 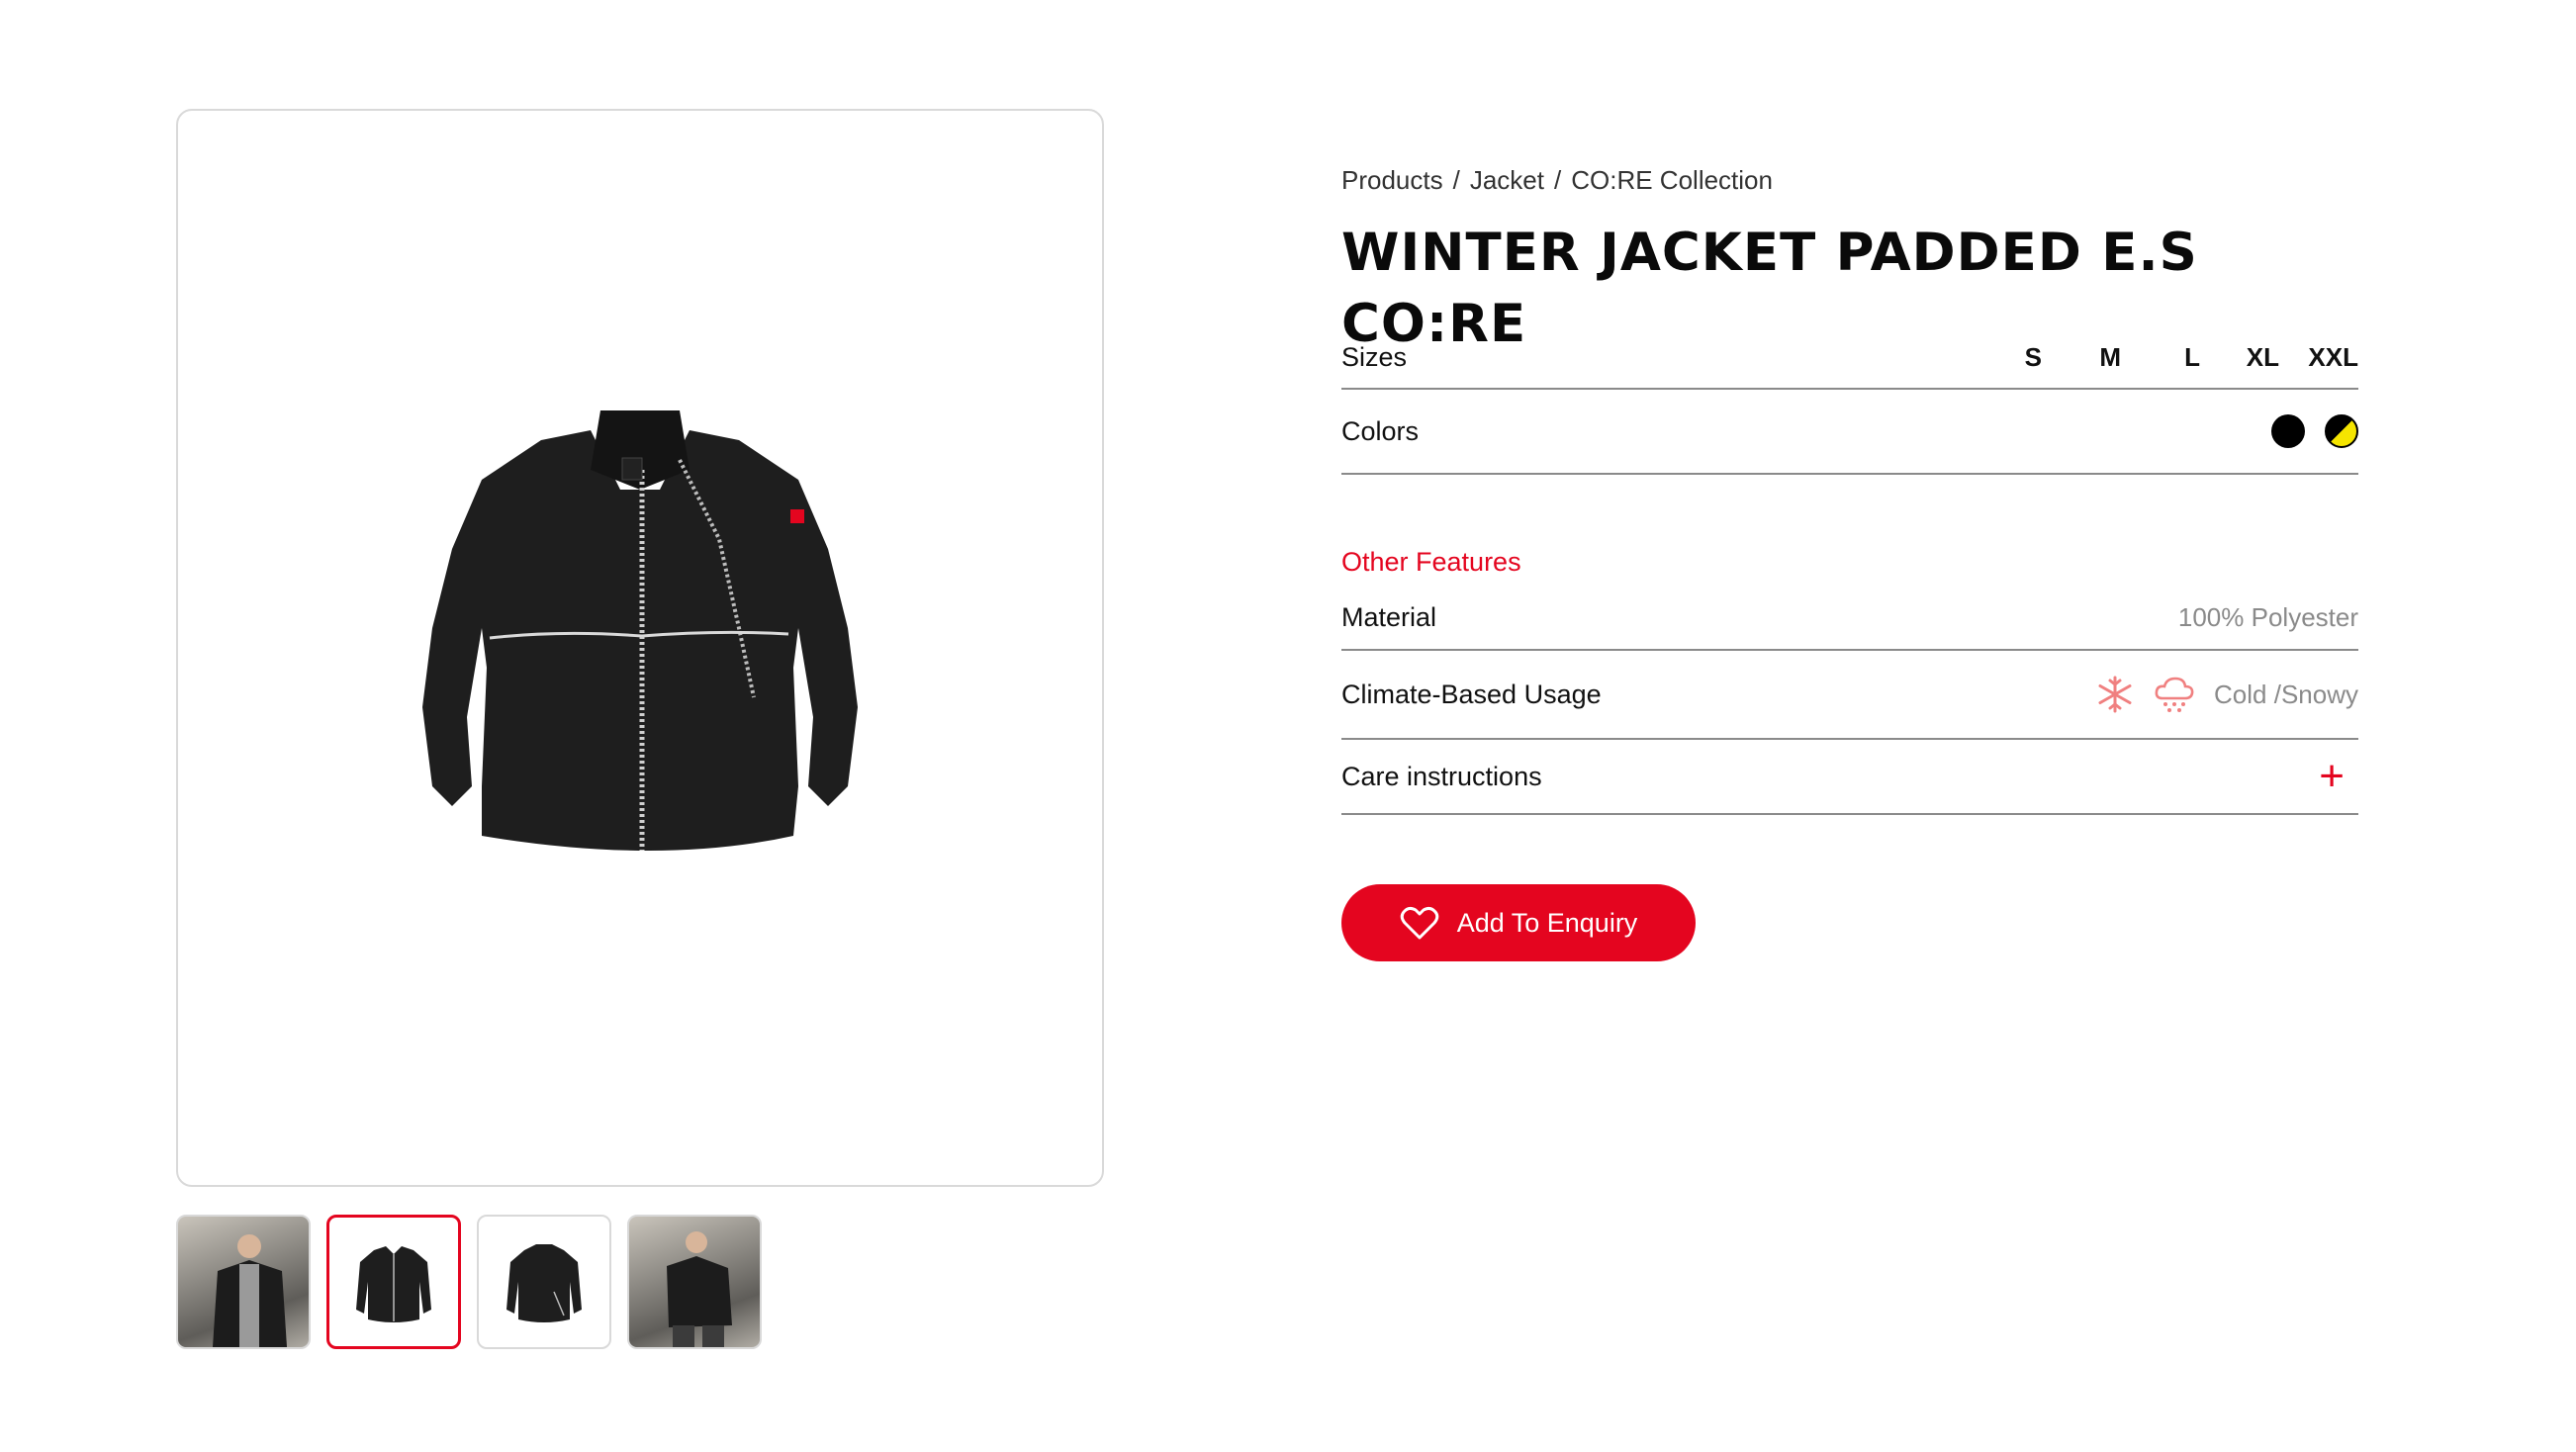 What do you see at coordinates (1672, 180) in the screenshot?
I see `breadcrumb-collection: CO:RE Collection` at bounding box center [1672, 180].